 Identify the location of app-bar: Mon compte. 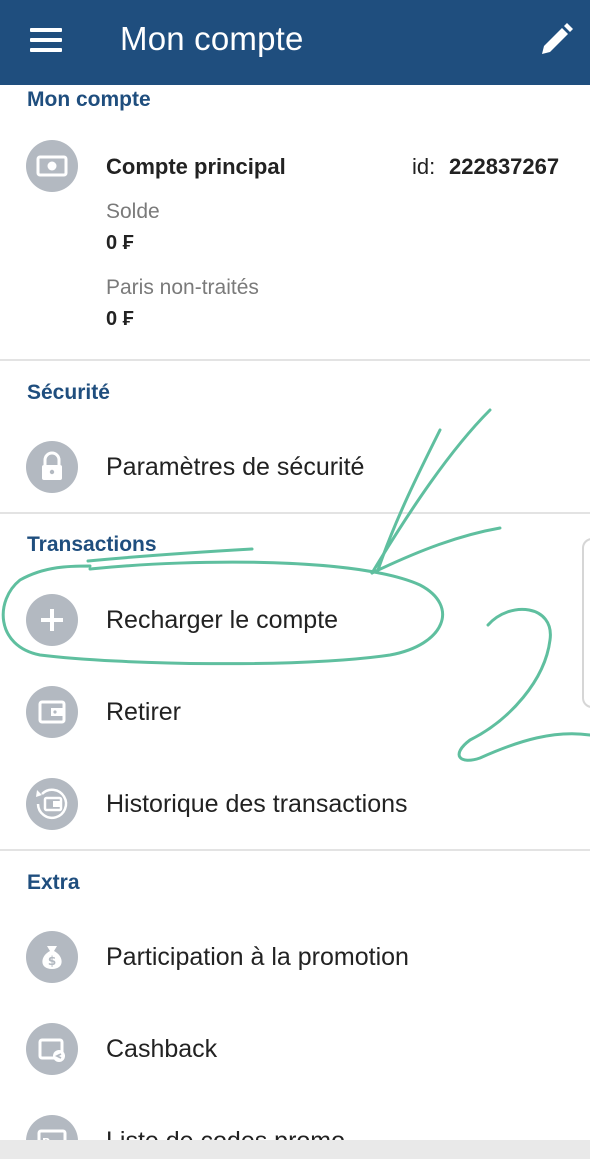
(295, 42).